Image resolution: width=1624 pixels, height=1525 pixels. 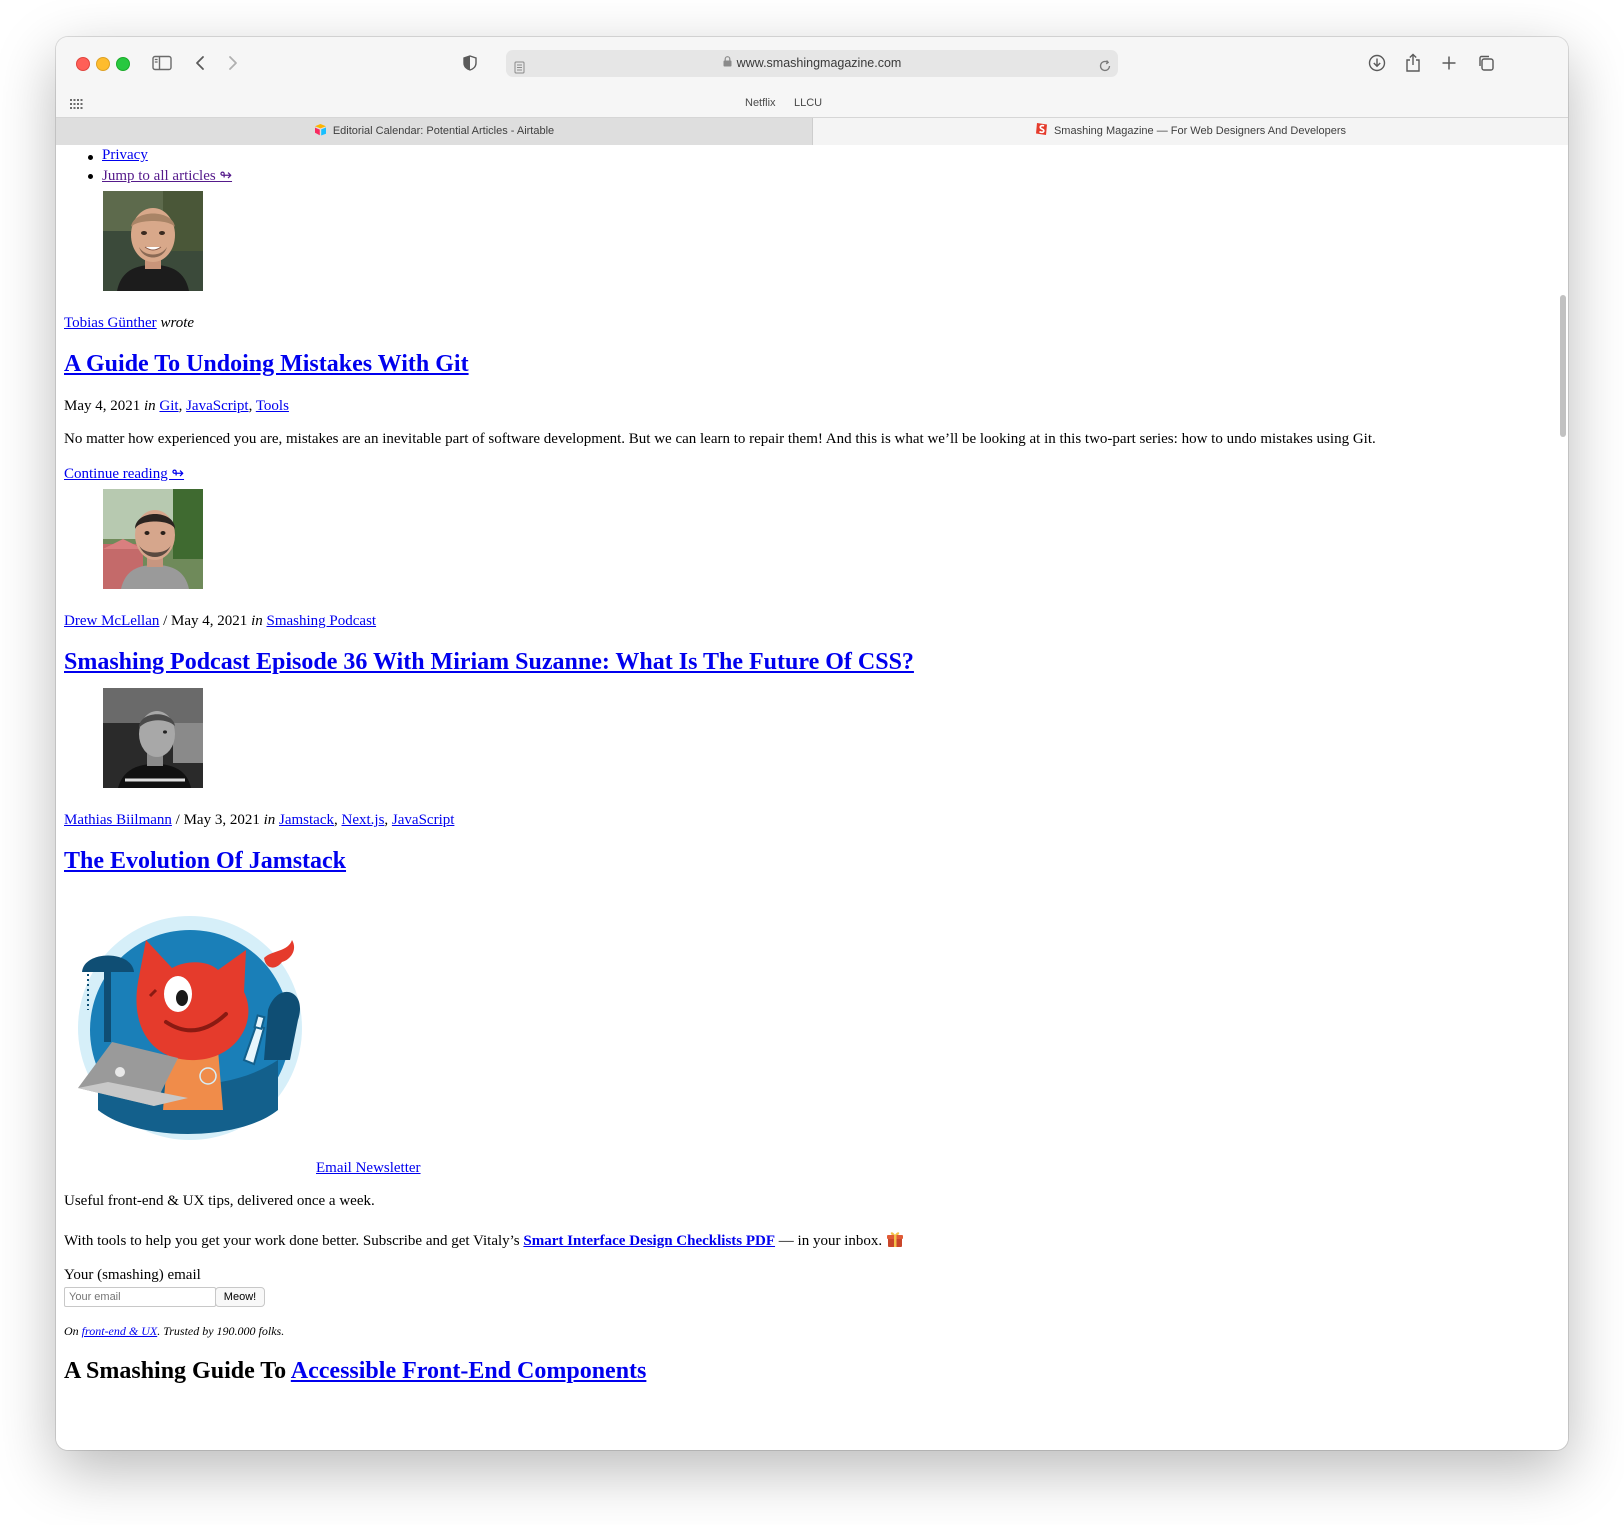 I want to click on tag-link-tools: Tools, so click(x=272, y=406).